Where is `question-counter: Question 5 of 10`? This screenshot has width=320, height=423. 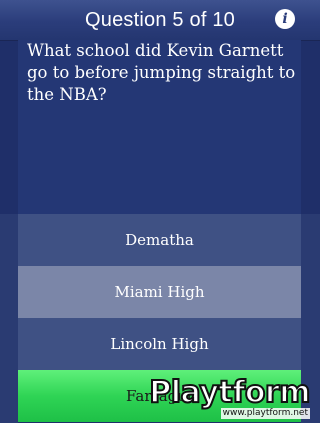
question-counter: Question 5 of 10 is located at coordinates (160, 20).